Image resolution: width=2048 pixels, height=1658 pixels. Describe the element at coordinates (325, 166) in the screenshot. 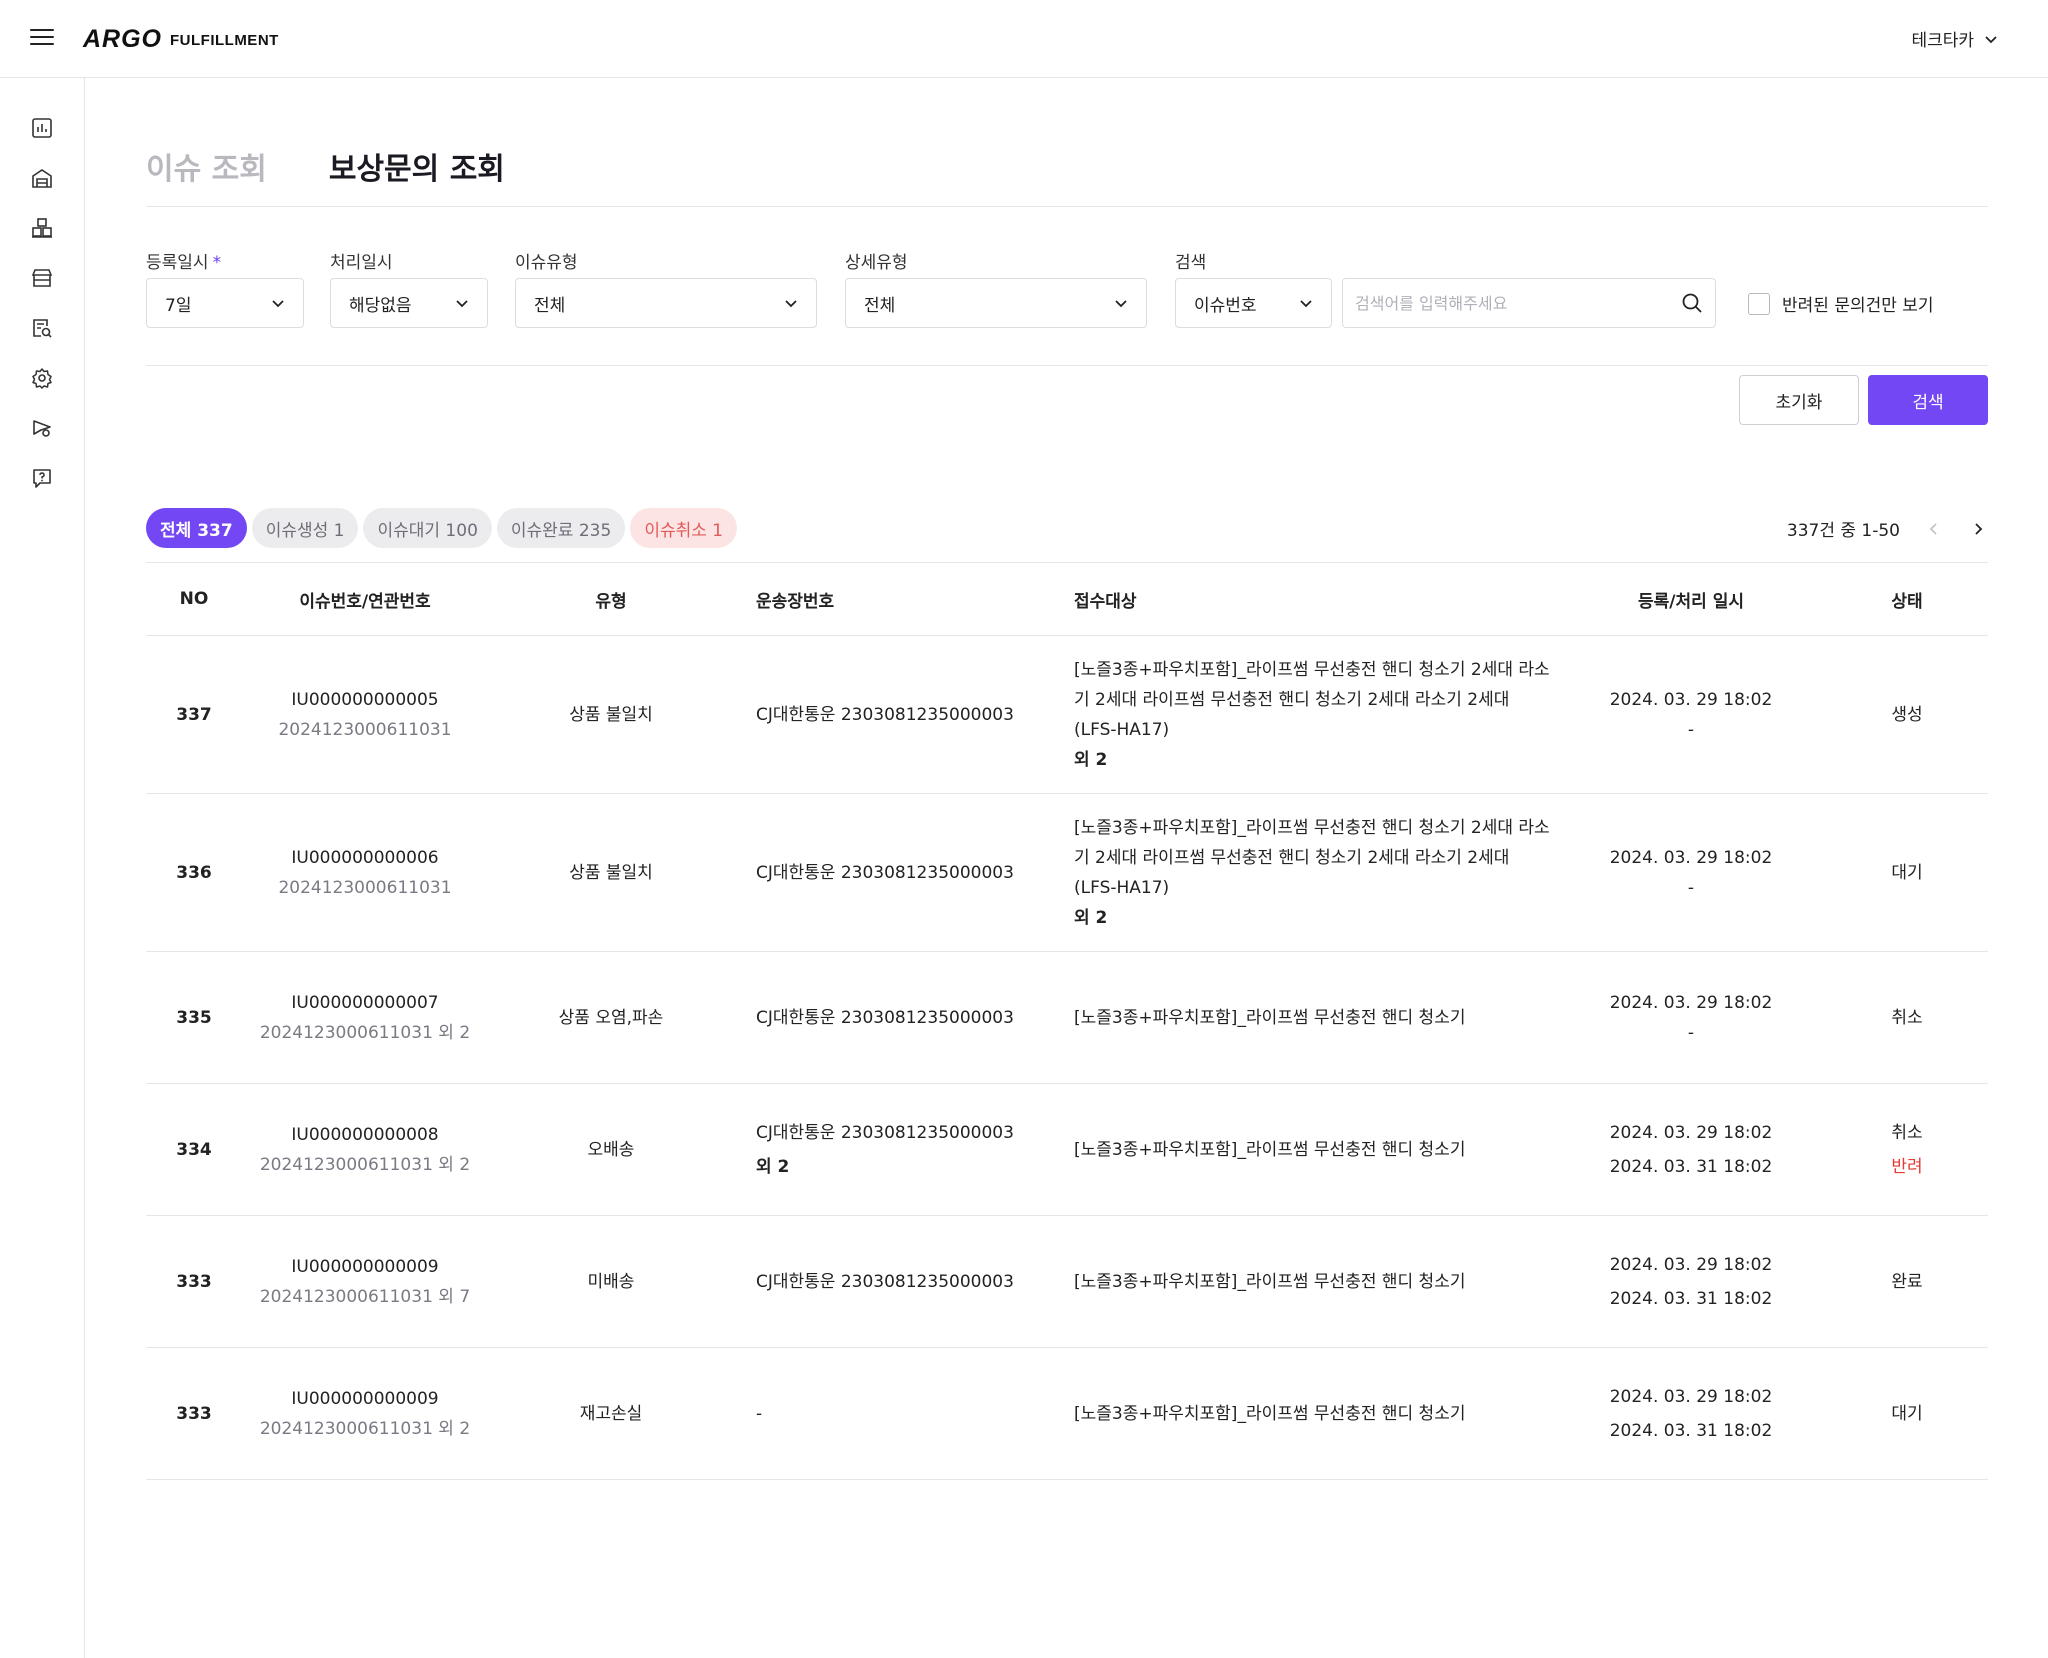

I see `page-tabs: 이슈 조회 보상문의 조회` at that location.